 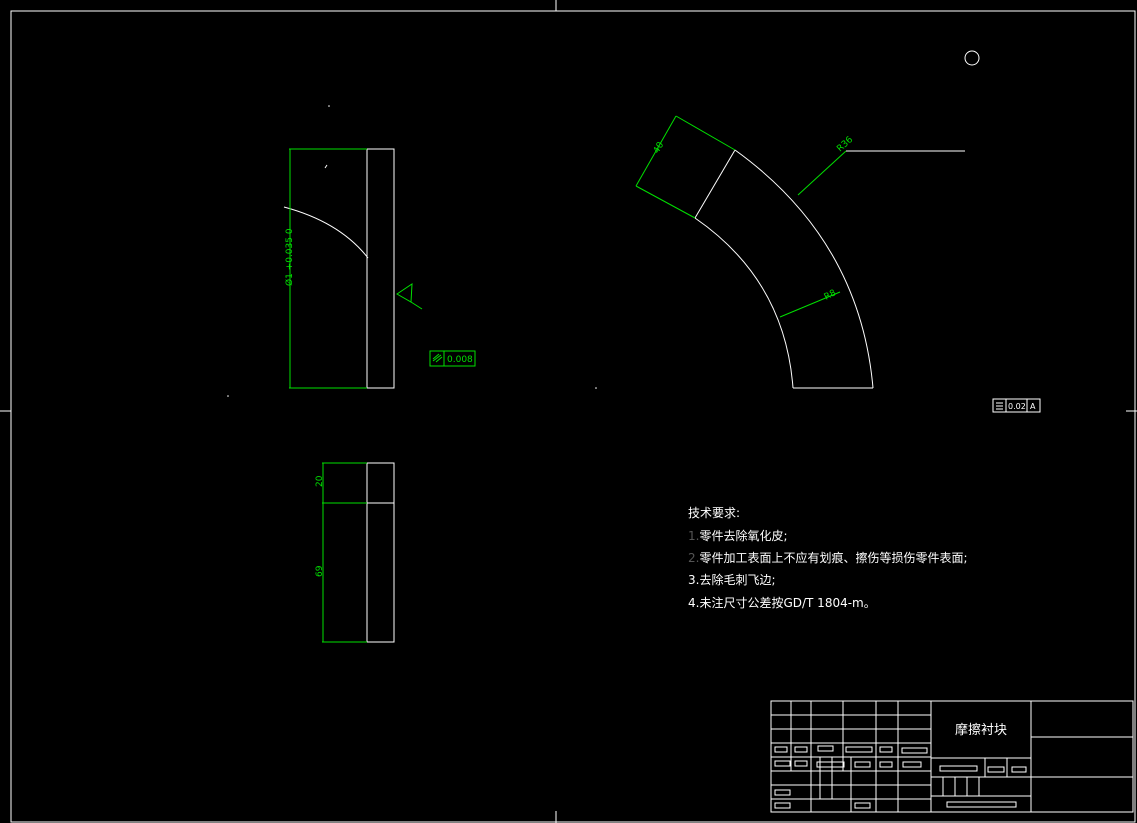 What do you see at coordinates (693, 558) in the screenshot?
I see `requirement-number: 2.` at bounding box center [693, 558].